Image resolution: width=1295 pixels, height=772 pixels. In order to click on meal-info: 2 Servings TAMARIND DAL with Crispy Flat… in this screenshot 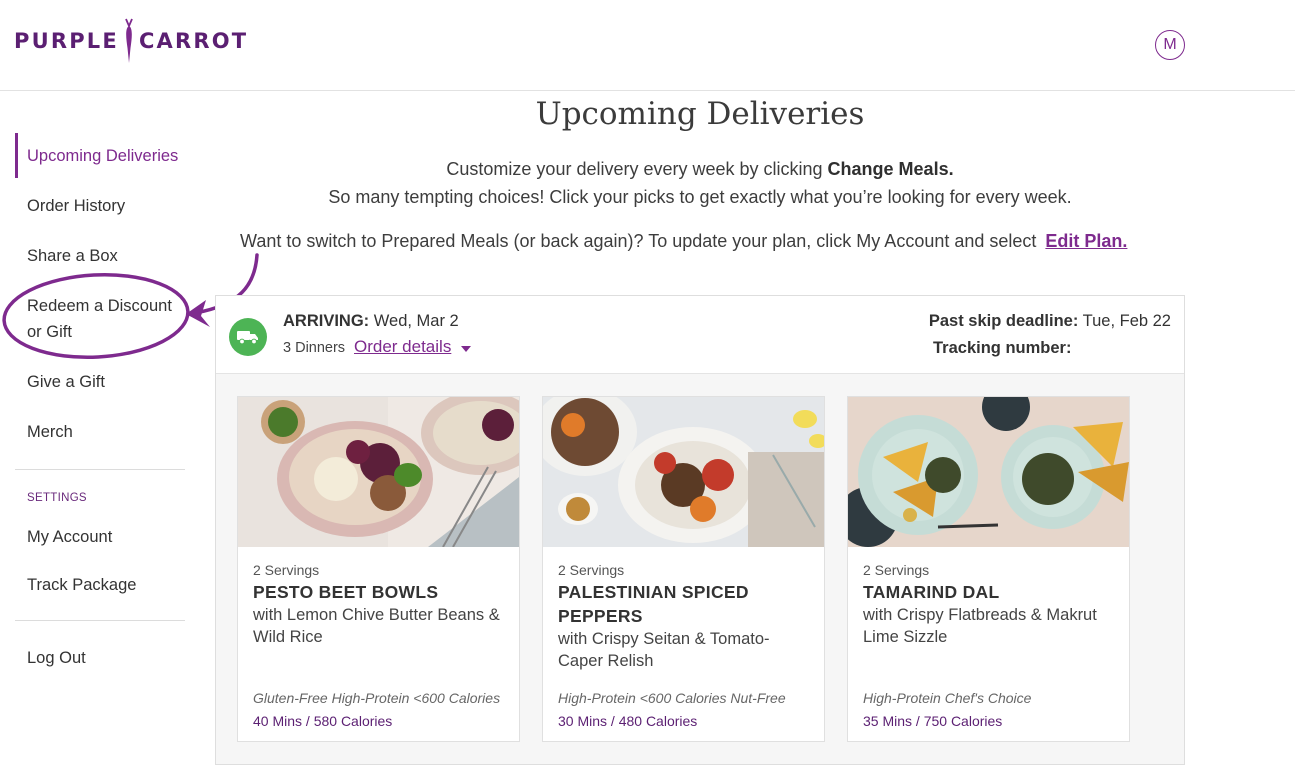, I will do `click(990, 605)`.